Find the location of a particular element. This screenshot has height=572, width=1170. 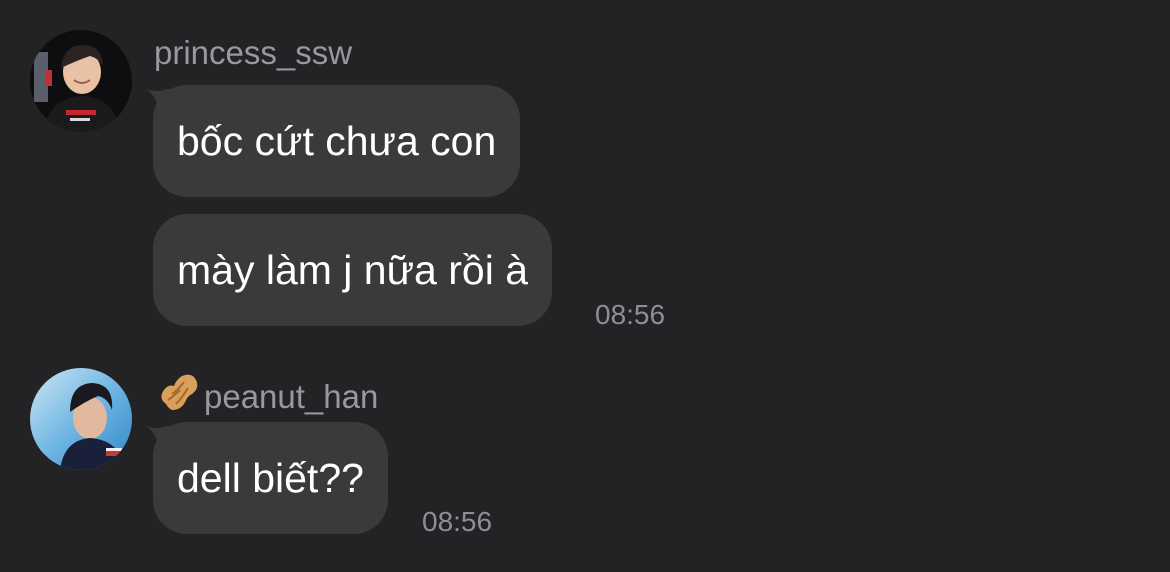

message-text: bốc cứt chưa con is located at coordinates (337, 141).